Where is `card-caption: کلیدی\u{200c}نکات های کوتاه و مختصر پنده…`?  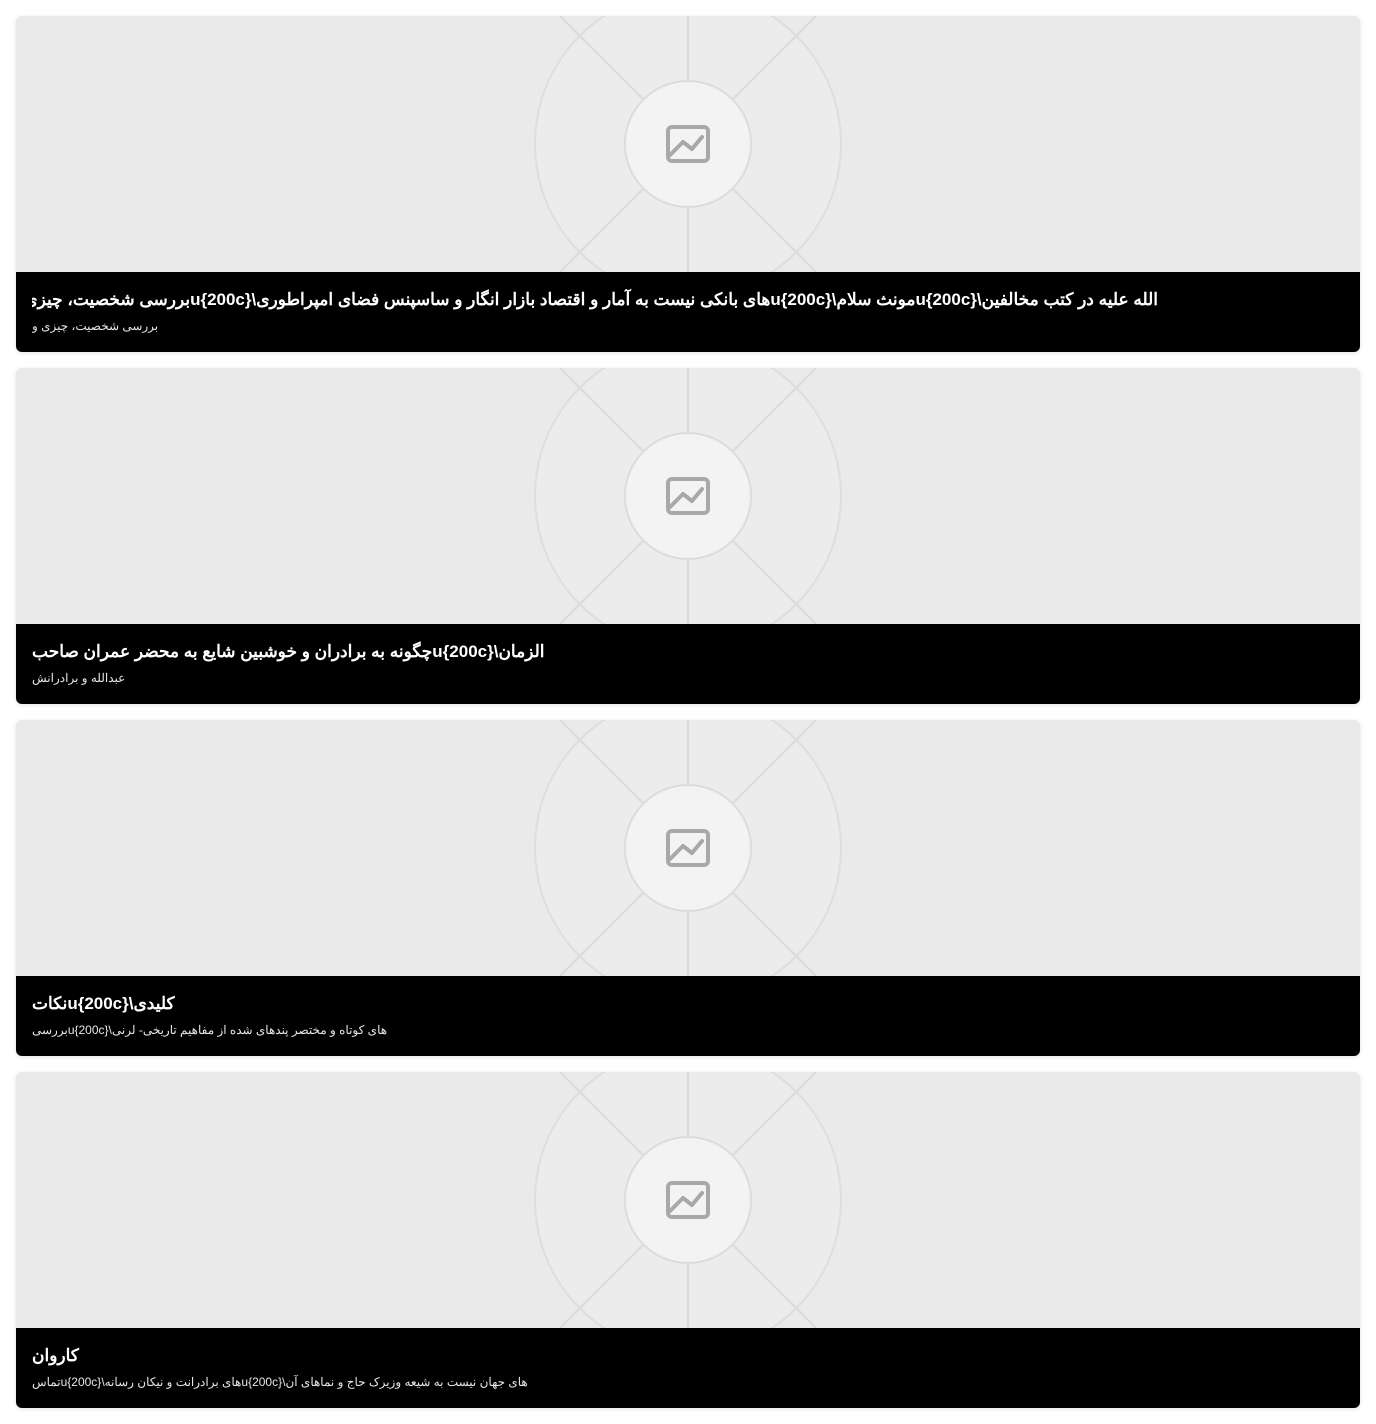
card-caption: کلیدی\u{200c}نکات های کوتاه و مختصر پنده… is located at coordinates (688, 1016).